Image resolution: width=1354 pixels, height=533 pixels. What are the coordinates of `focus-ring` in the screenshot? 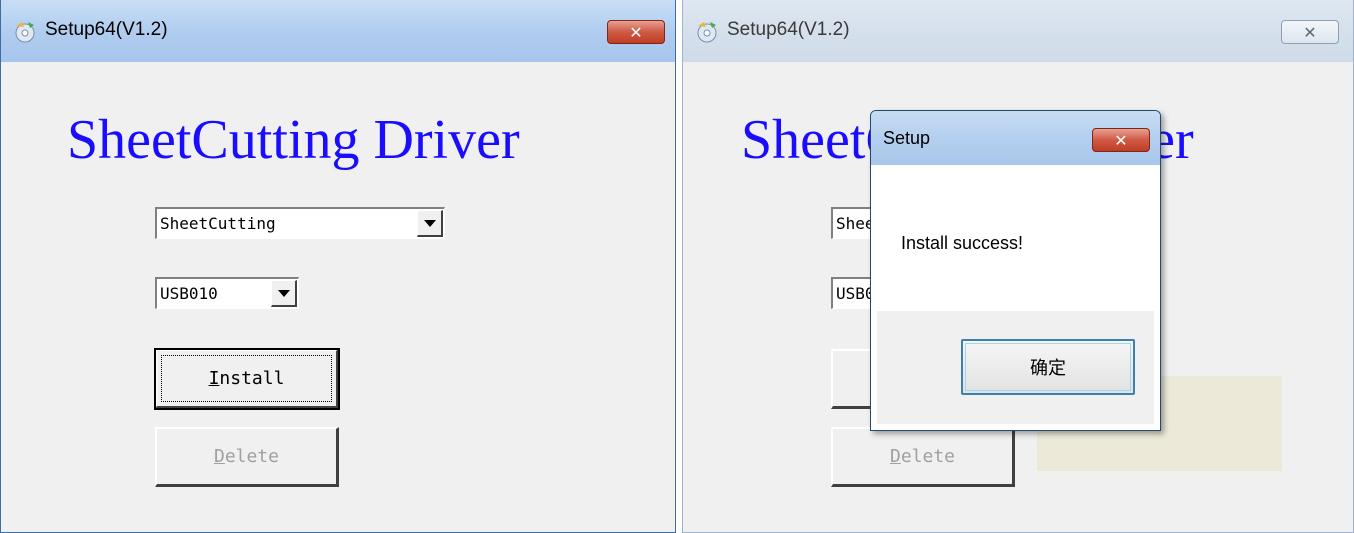 It's located at (246, 378).